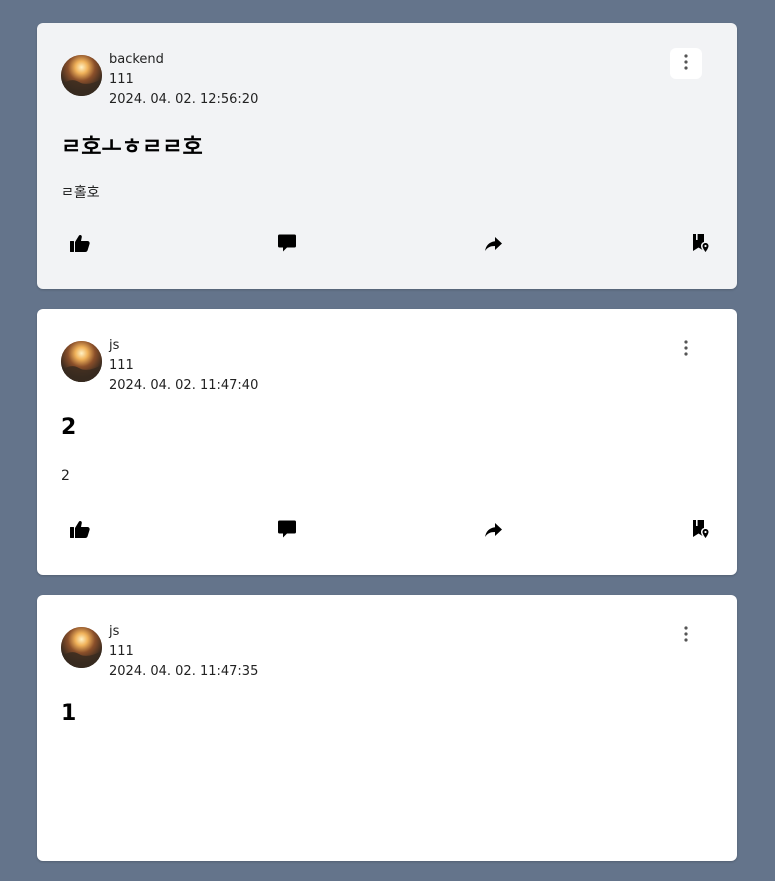  Describe the element at coordinates (132, 147) in the screenshot. I see `post-title: ㄹ호ㅗㅎㄹㄹ호` at that location.